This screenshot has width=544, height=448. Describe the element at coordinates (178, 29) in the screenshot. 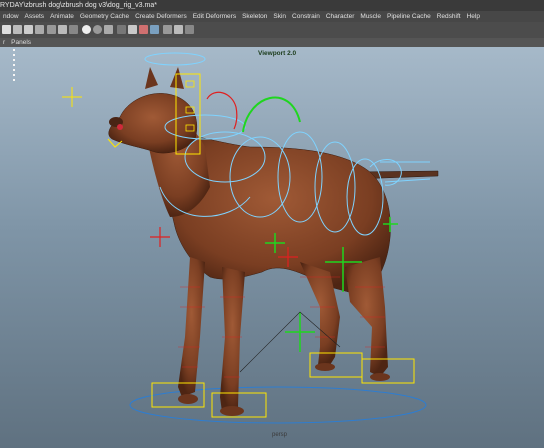

I see `ambient-occlusion-icon` at that location.